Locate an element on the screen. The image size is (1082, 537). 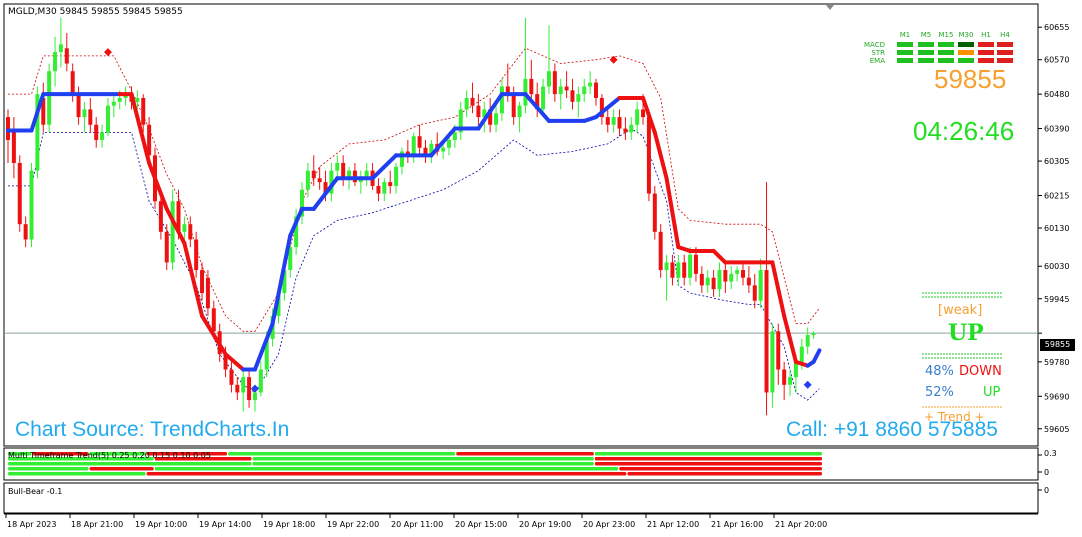
x-tick-label: 19 Apr 14:00 is located at coordinates (225, 524).